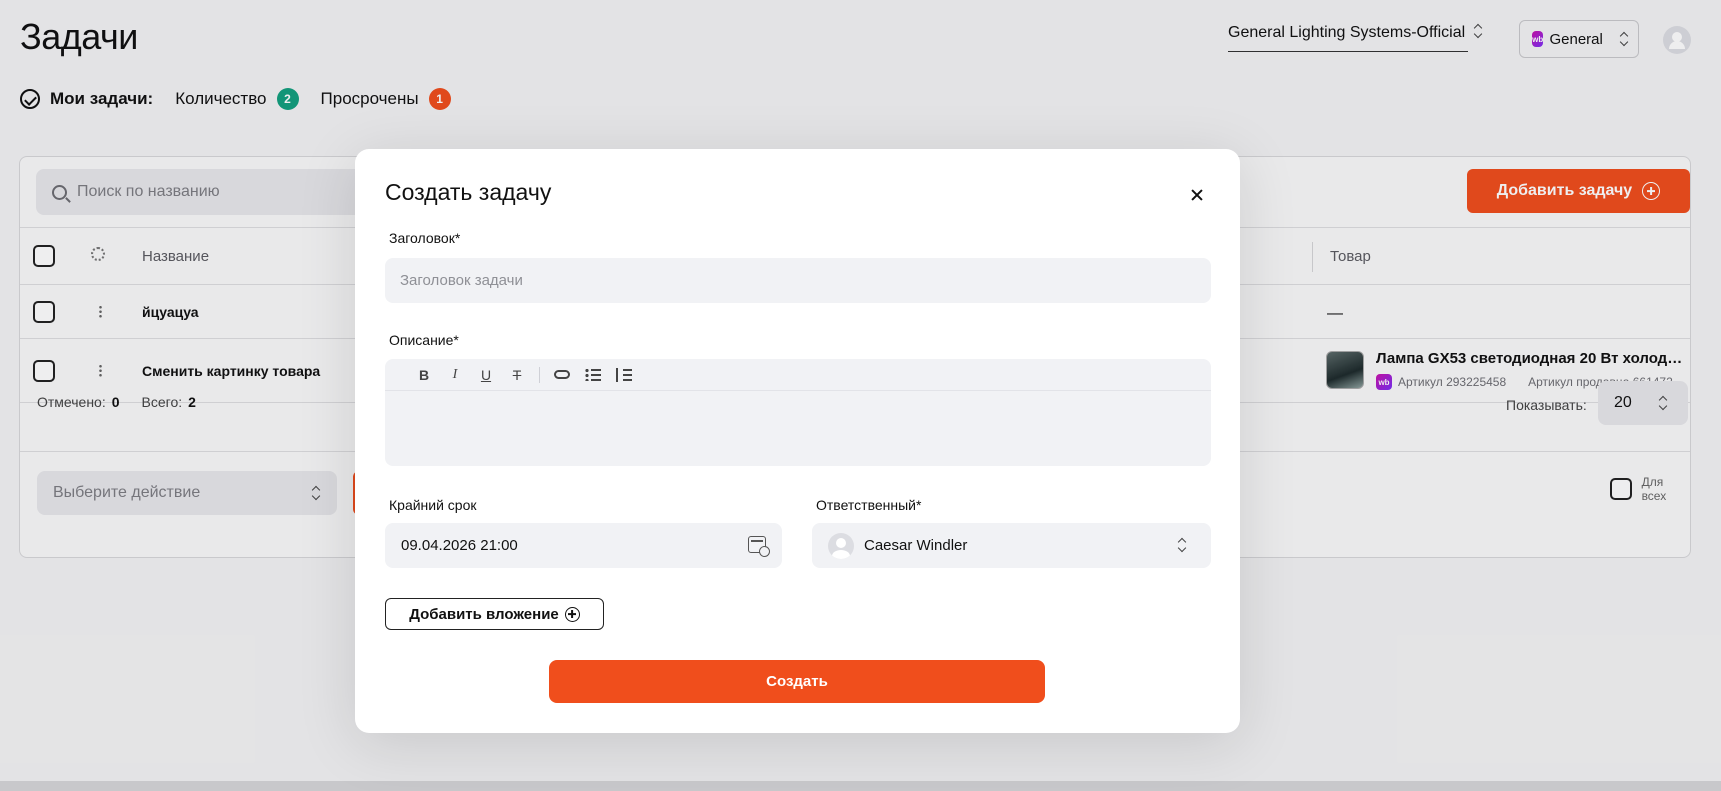  Describe the element at coordinates (841, 545) in the screenshot. I see `avatar` at that location.